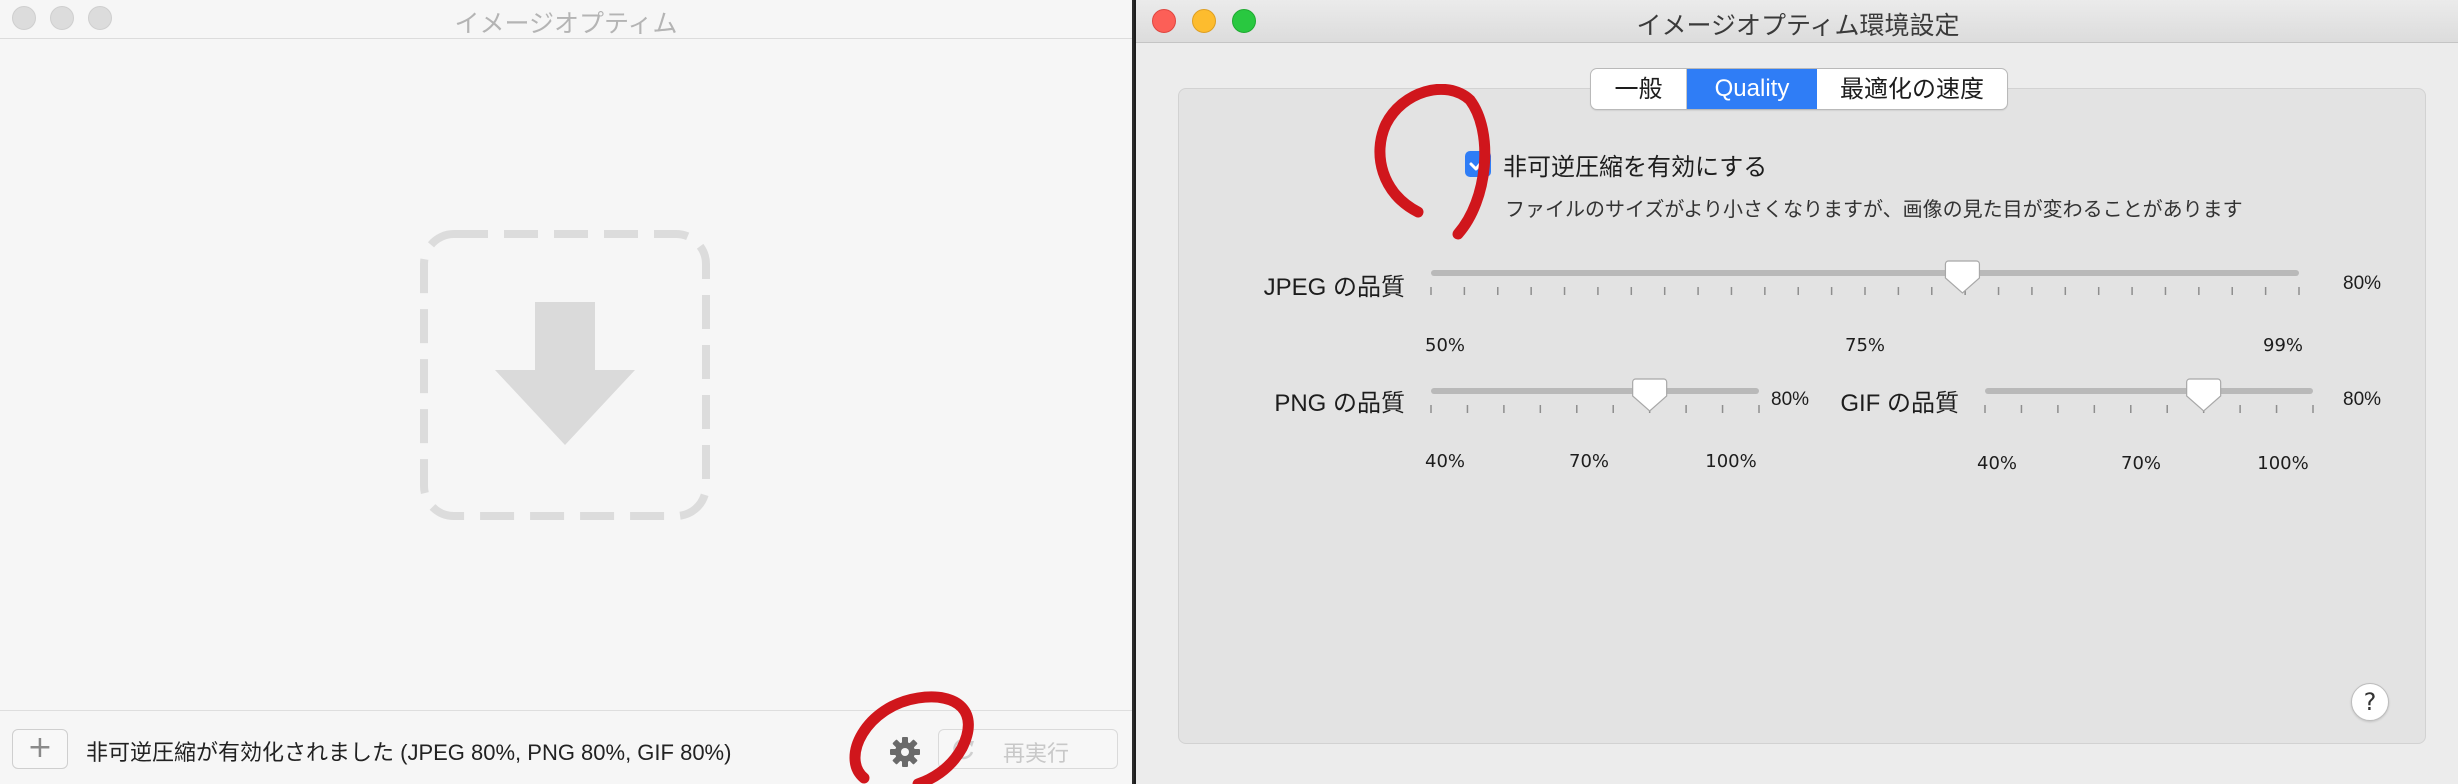 The image size is (2458, 784). I want to click on gif-tick-min: 40%, so click(1997, 463).